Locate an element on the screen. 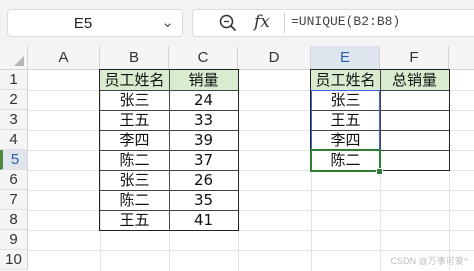 The image size is (474, 271). row-header-9: 9 is located at coordinates (14, 240).